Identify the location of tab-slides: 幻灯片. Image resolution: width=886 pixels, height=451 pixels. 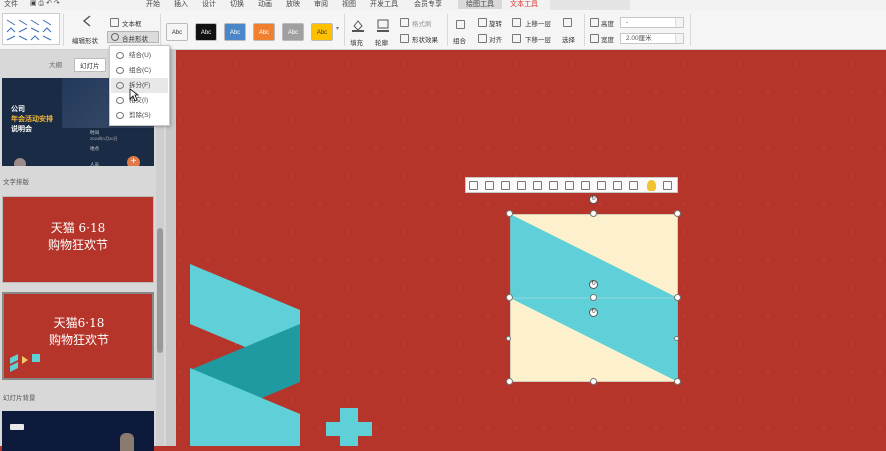
(90, 65).